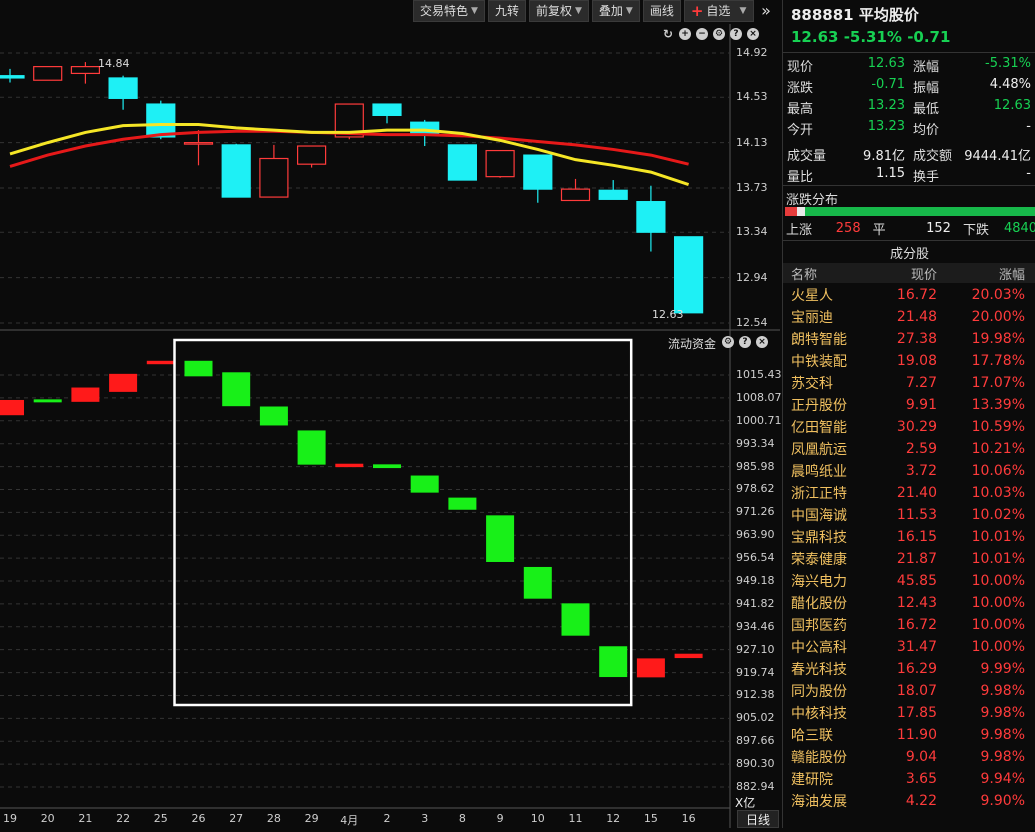 The height and width of the screenshot is (832, 1035). What do you see at coordinates (819, 604) in the screenshot?
I see `stock-name: 醋化股份` at bounding box center [819, 604].